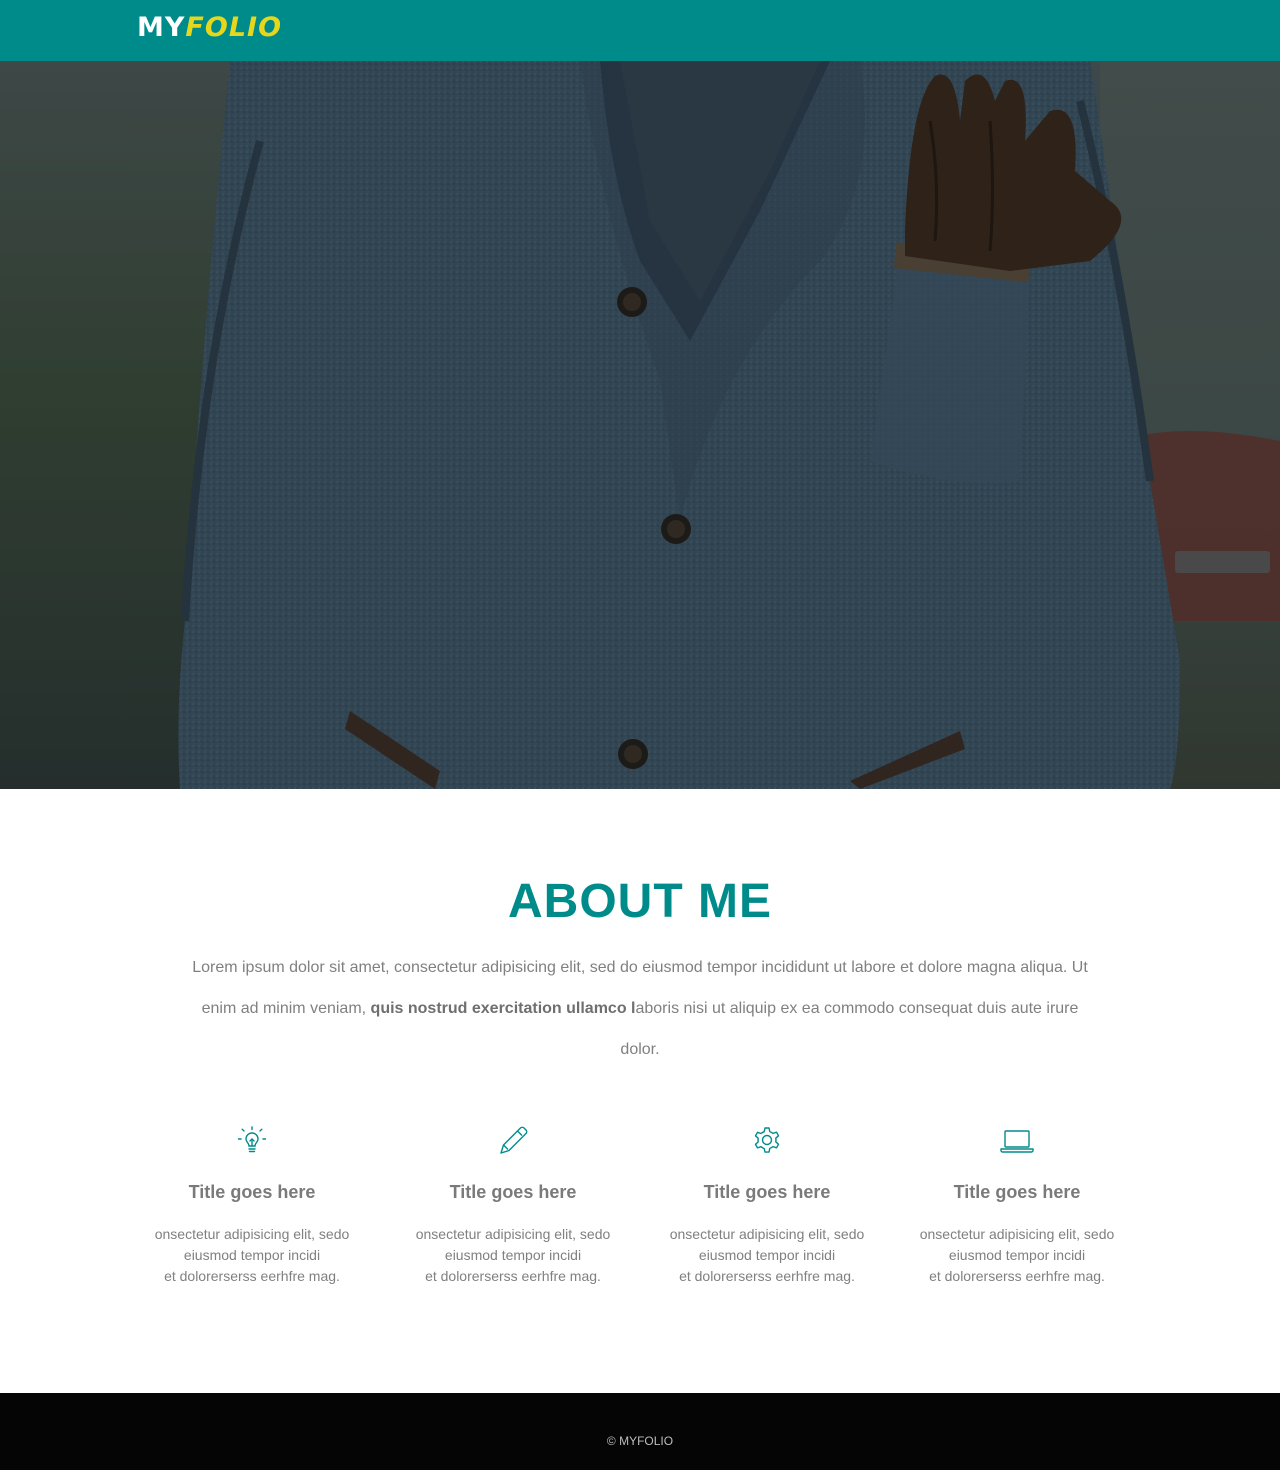  I want to click on logo-part-my: MY, so click(161, 27).